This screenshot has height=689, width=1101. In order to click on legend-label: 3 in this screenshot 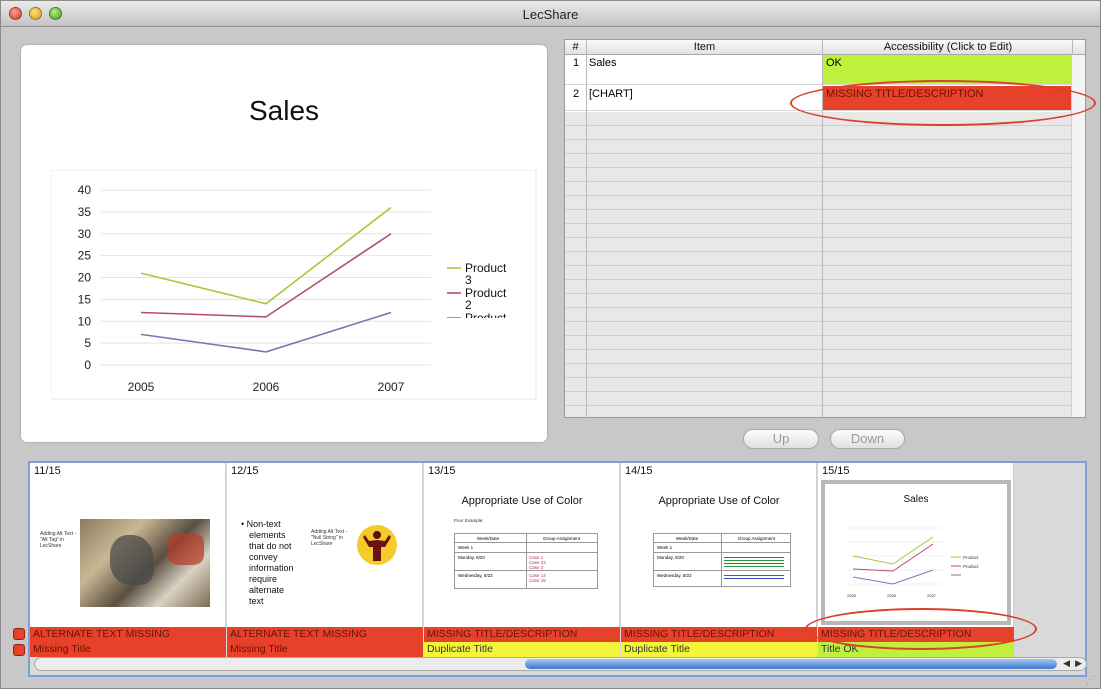, I will do `click(468, 280)`.